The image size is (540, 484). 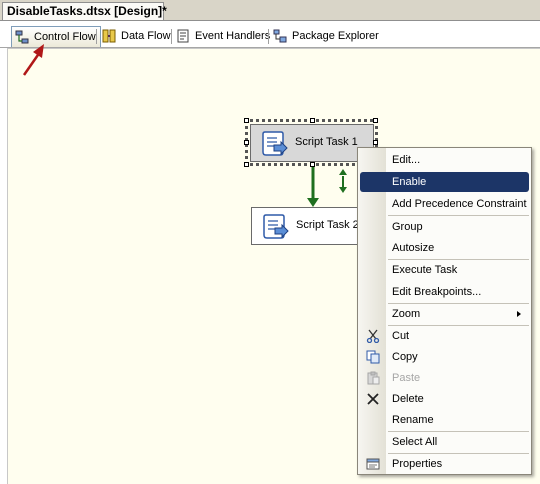 I want to click on script-task-1: Script Task 1, so click(x=312, y=143).